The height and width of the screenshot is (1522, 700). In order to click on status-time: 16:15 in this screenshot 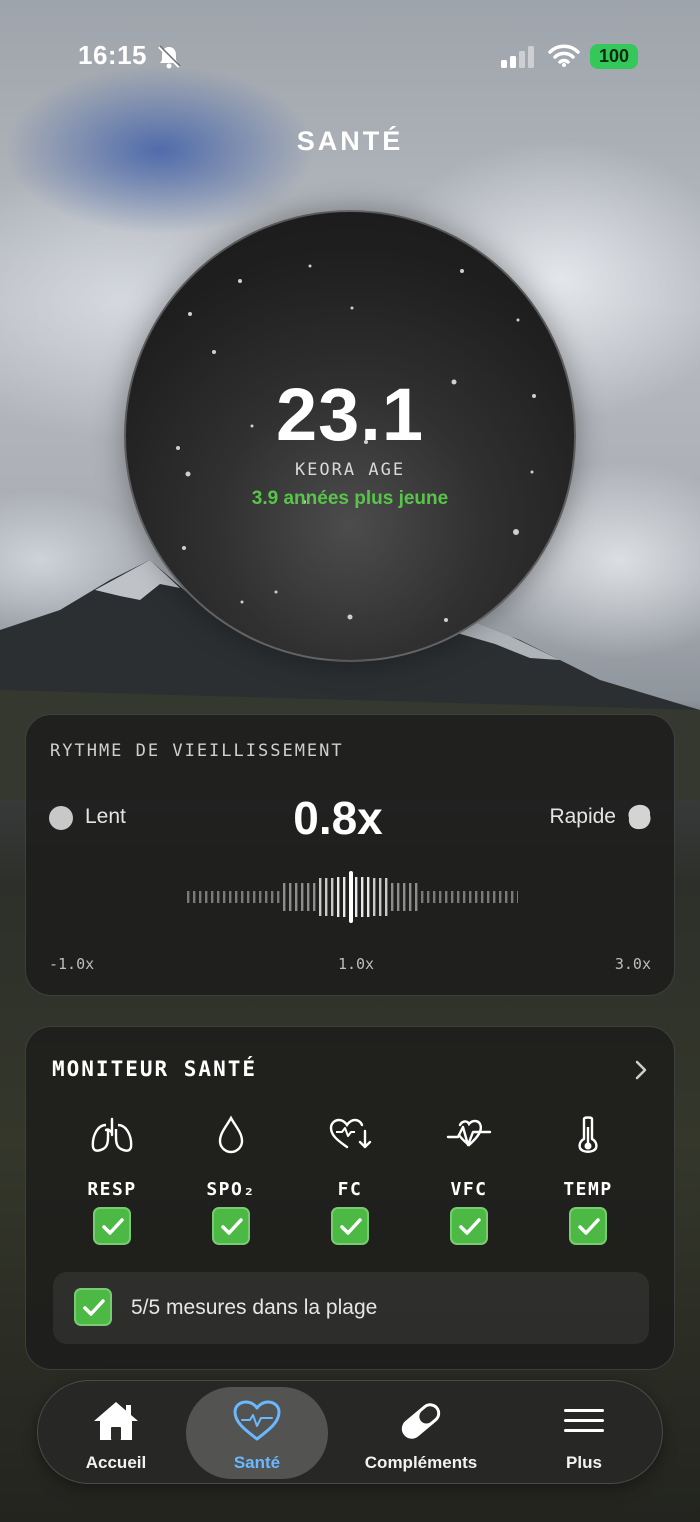, I will do `click(112, 55)`.